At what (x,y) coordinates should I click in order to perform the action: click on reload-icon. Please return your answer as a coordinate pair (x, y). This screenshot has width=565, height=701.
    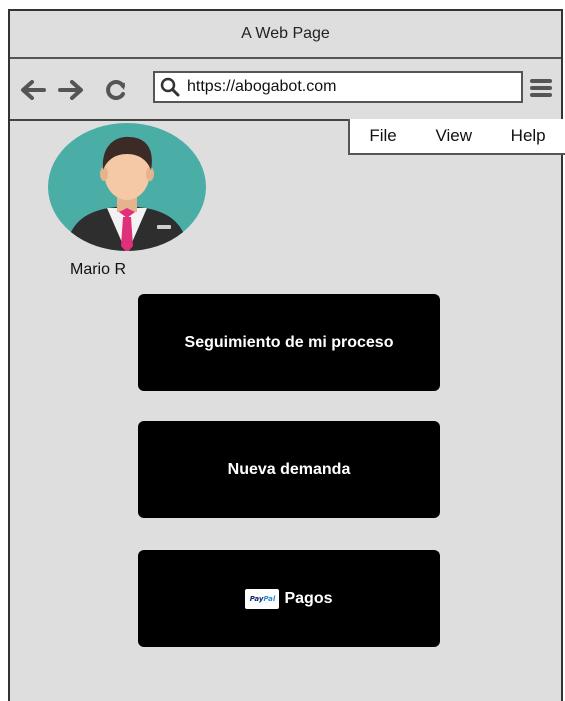
    Looking at the image, I should click on (116, 90).